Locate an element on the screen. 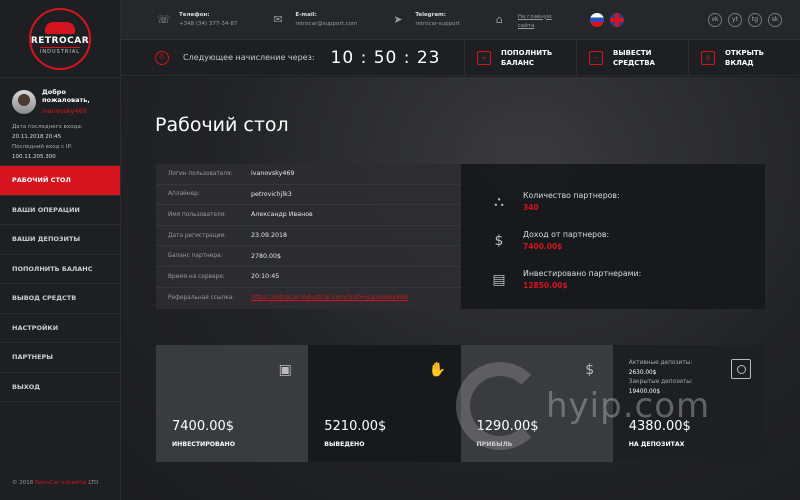 The image size is (800, 500). telegram-social-icon: tg is located at coordinates (755, 19).